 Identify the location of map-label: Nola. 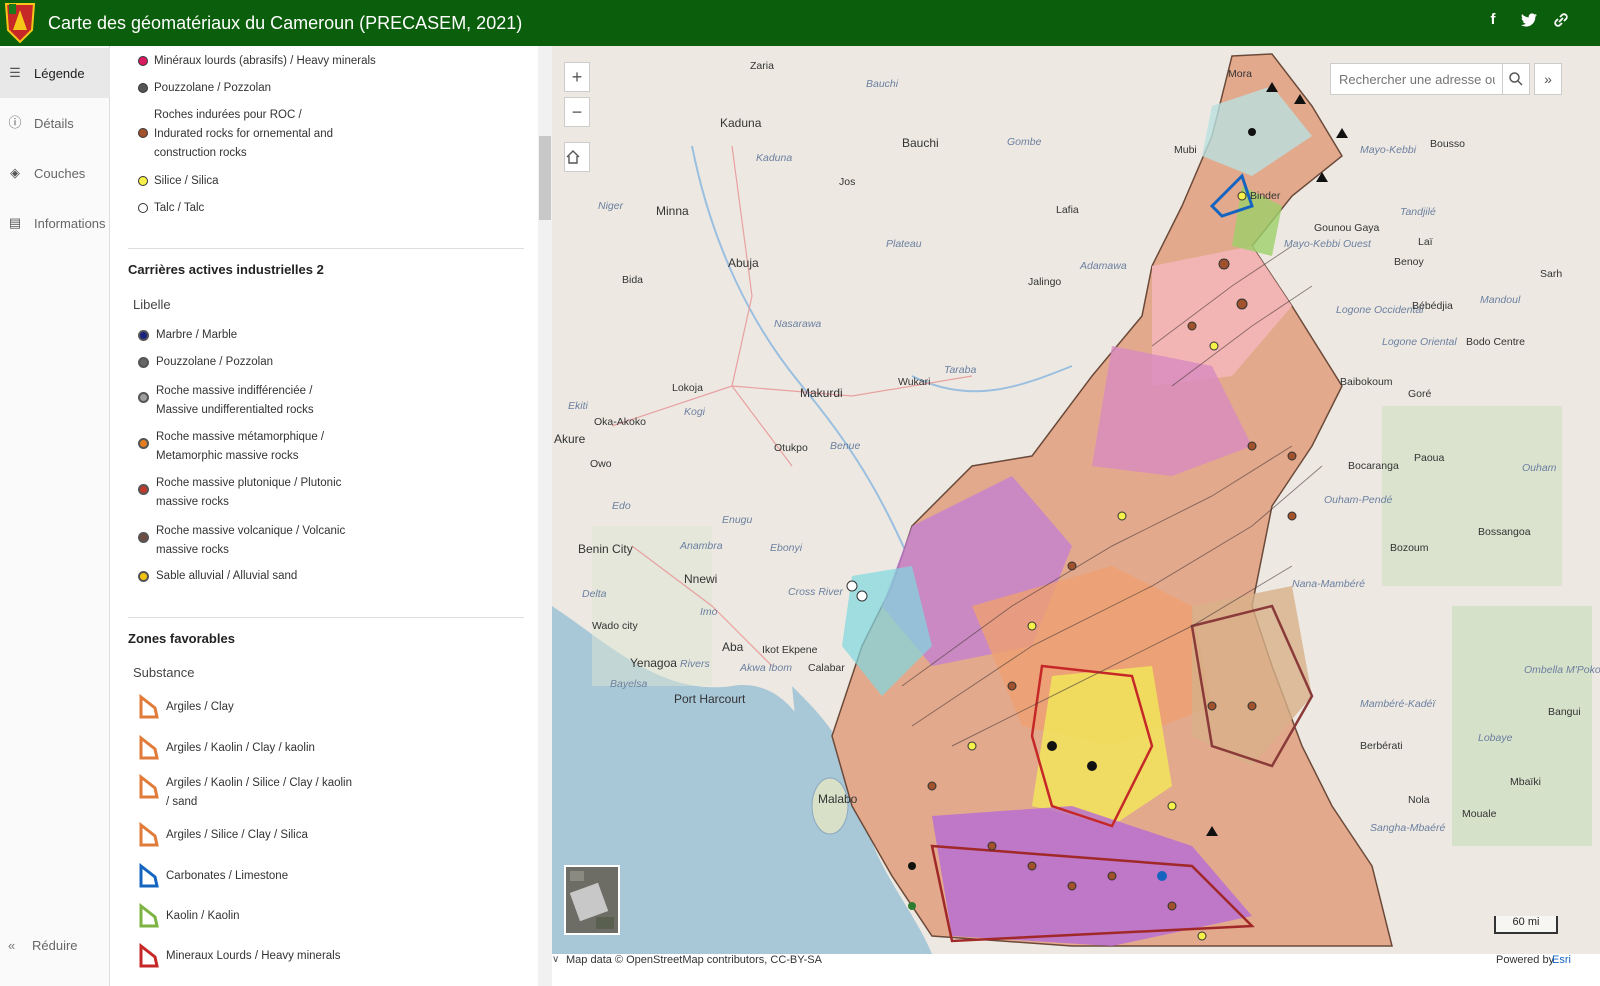
(1419, 800).